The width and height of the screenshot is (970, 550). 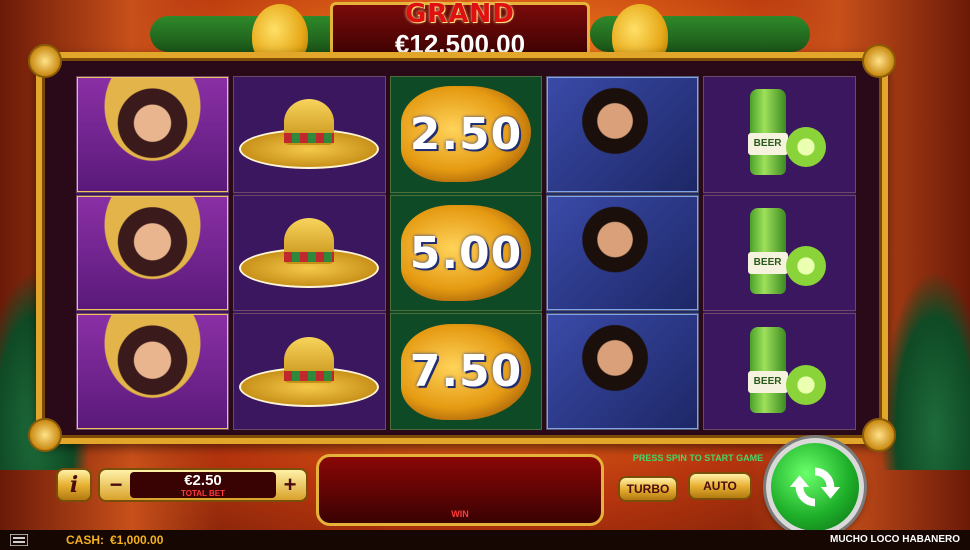 I want to click on autoplay-button: AUTO, so click(x=720, y=486).